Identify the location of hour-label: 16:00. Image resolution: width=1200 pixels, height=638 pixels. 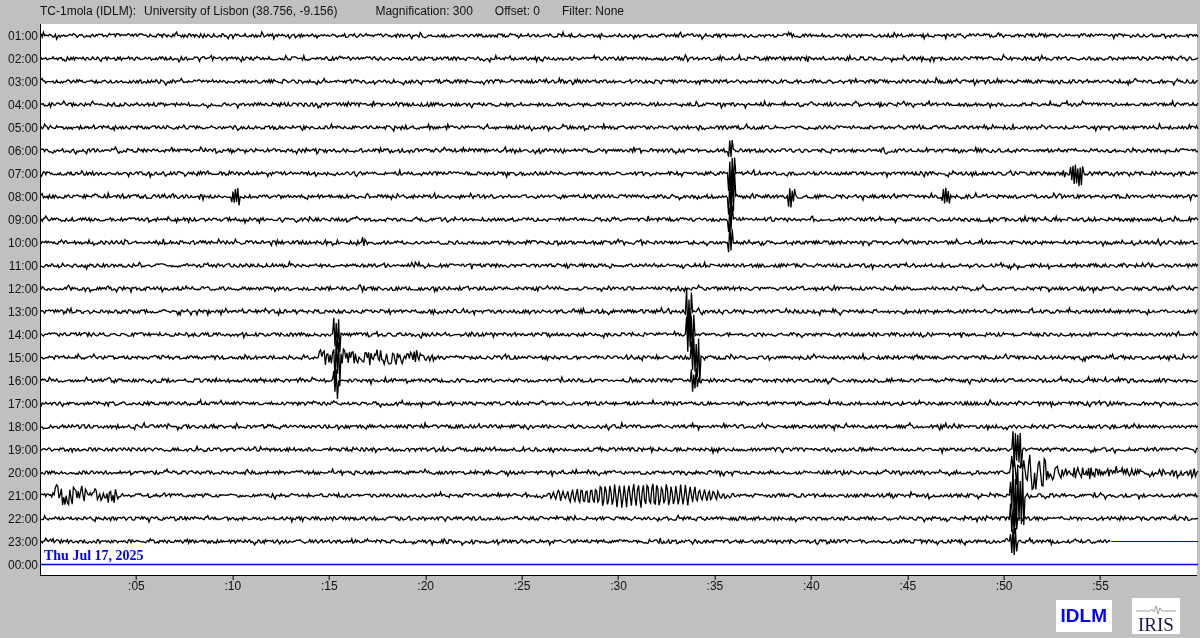
(23, 381).